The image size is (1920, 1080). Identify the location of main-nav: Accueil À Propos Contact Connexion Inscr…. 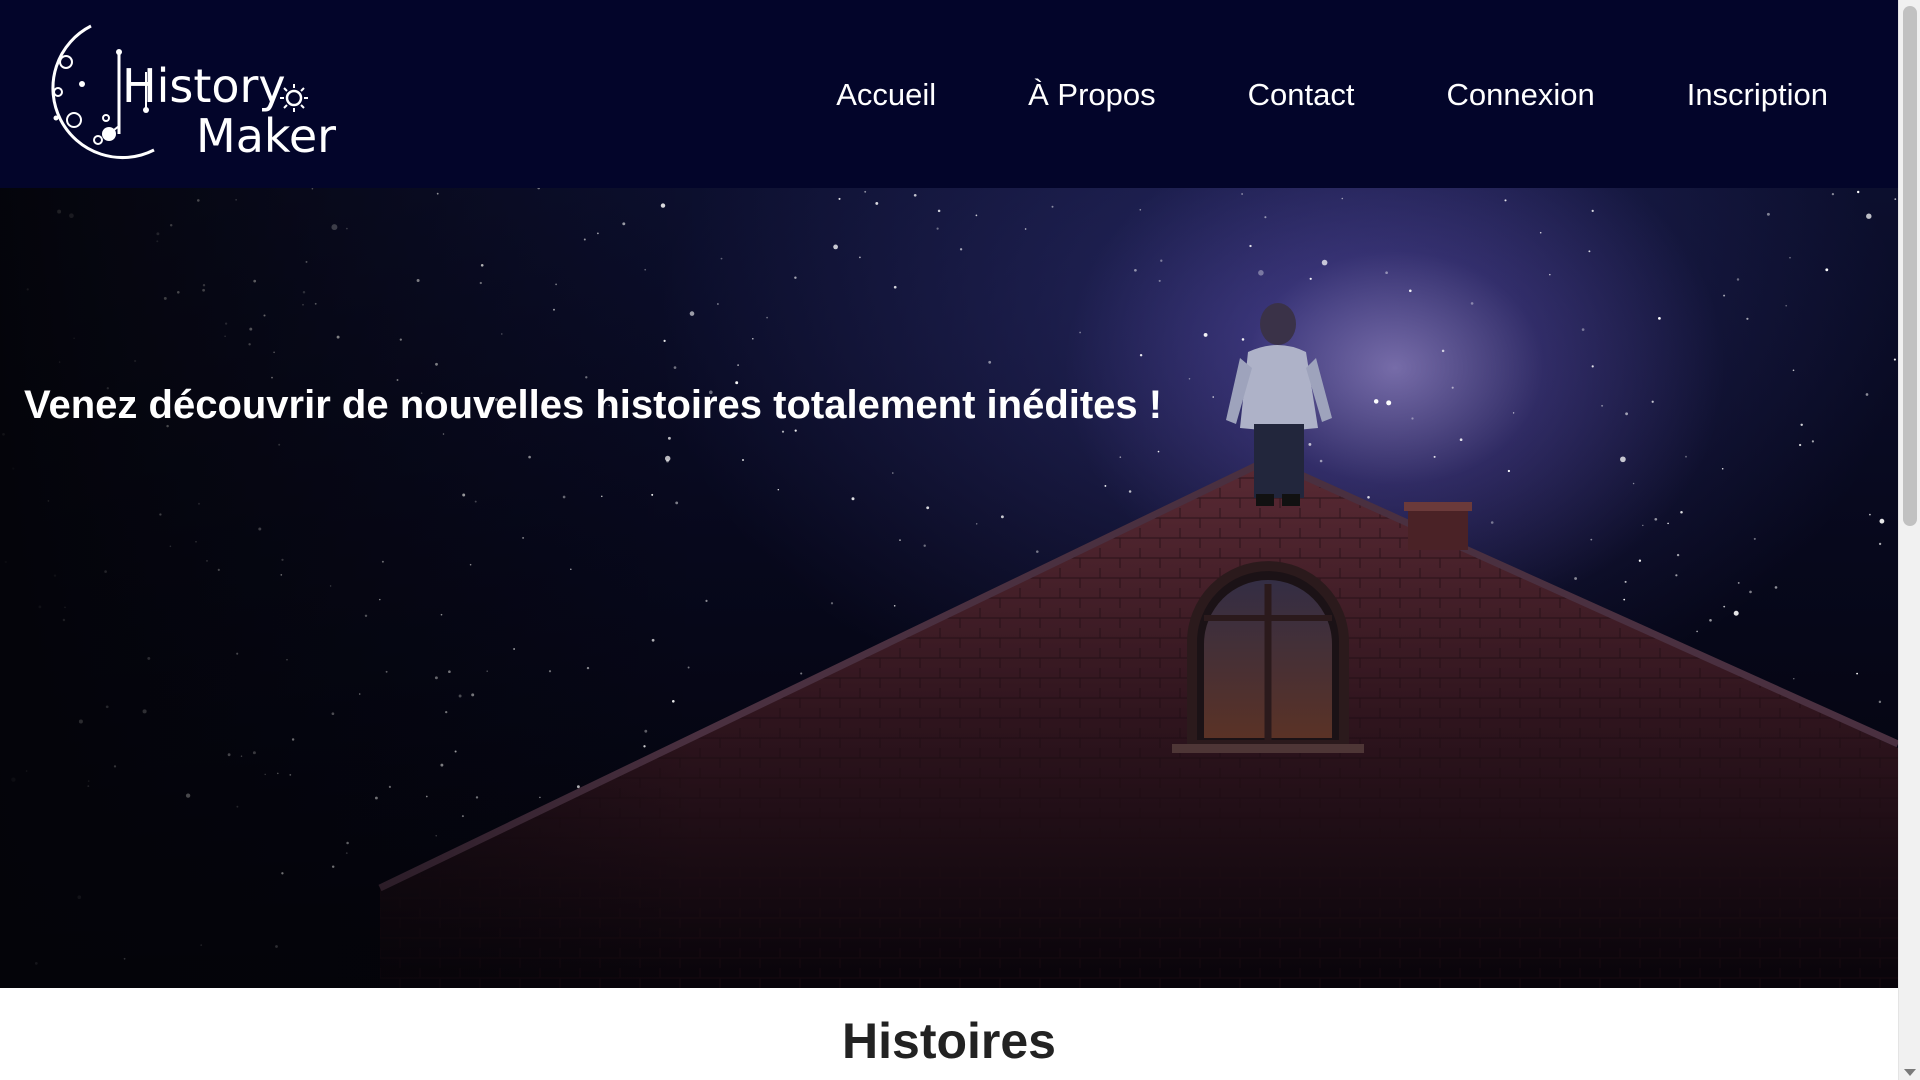
(1286, 94).